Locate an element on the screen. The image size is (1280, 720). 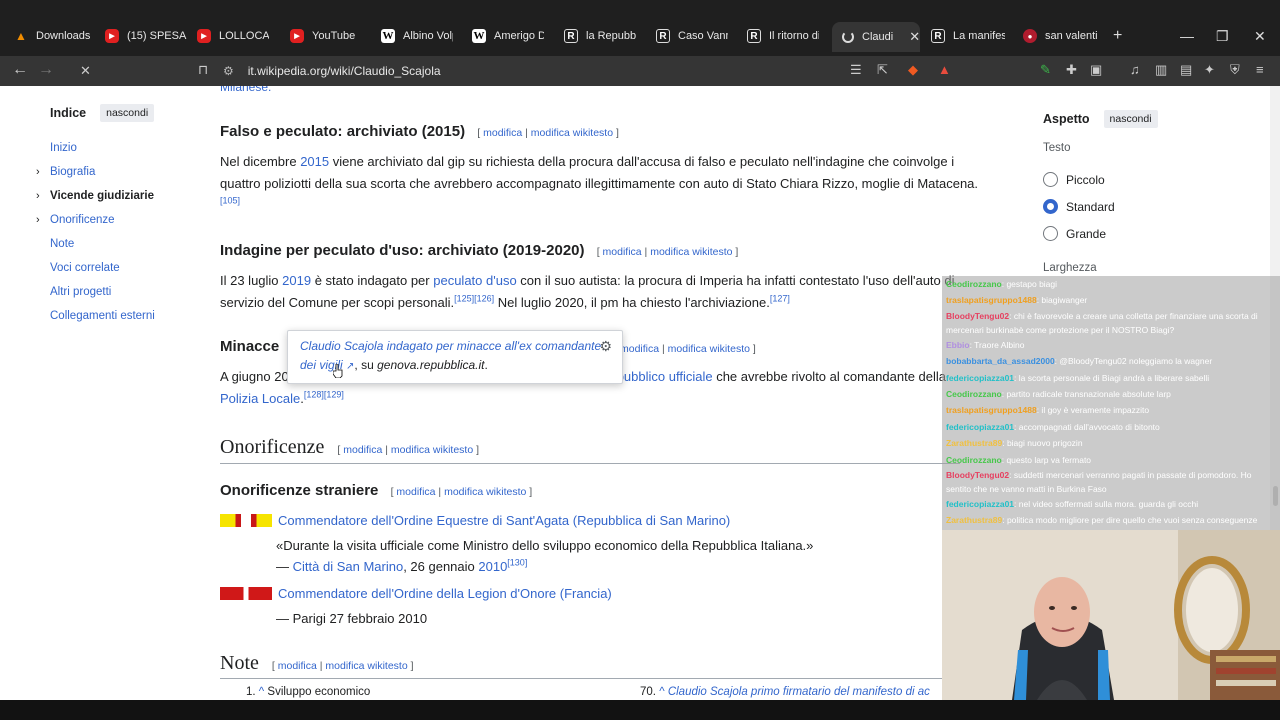
pen-icon: ✎ is located at coordinates (1045, 70).